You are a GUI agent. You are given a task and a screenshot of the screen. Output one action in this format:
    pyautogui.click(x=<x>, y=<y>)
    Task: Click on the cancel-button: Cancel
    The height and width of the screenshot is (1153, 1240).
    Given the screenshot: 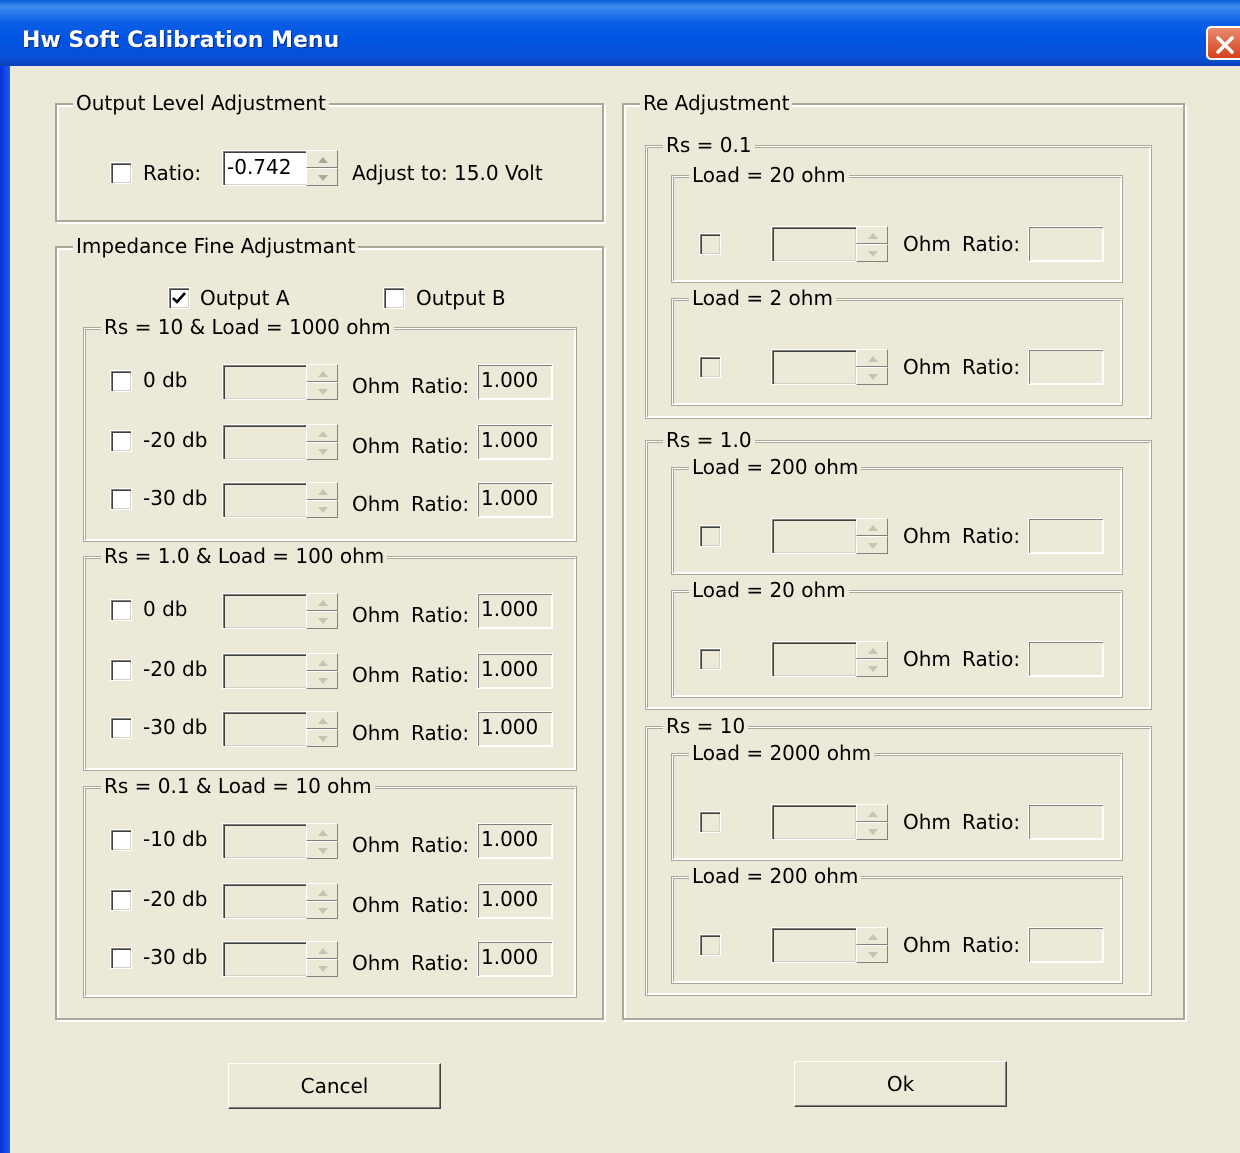 What is the action you would take?
    pyautogui.click(x=334, y=1086)
    